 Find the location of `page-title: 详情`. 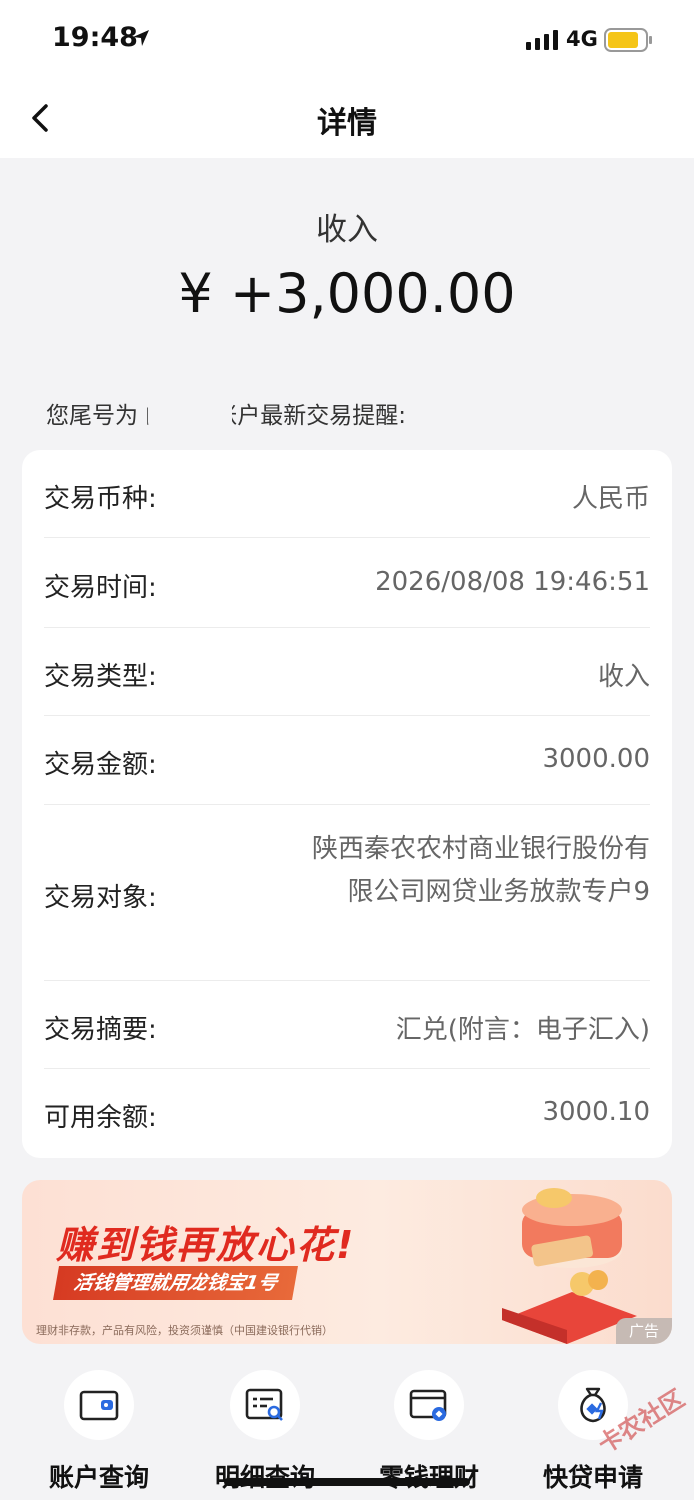

page-title: 详情 is located at coordinates (347, 123).